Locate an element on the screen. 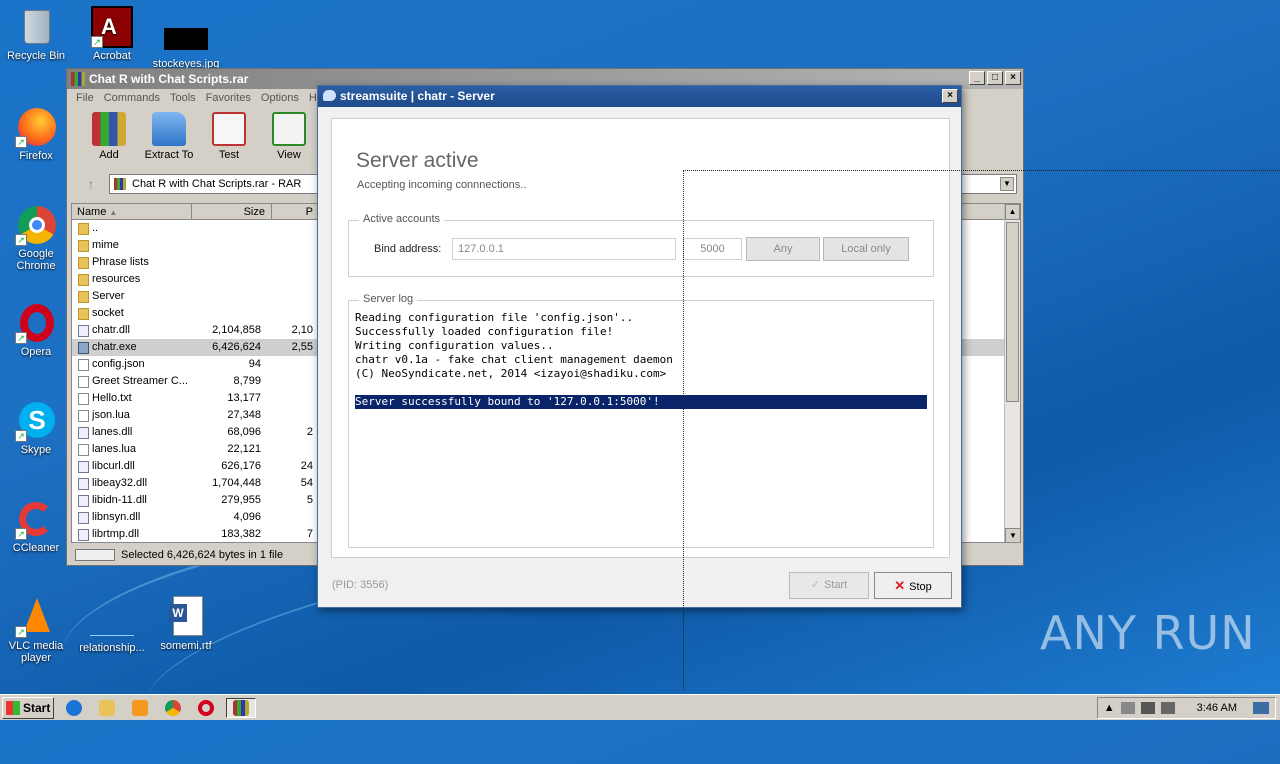 The width and height of the screenshot is (1280, 764). file-name-cell: libidn-11.dll is located at coordinates (132, 500).